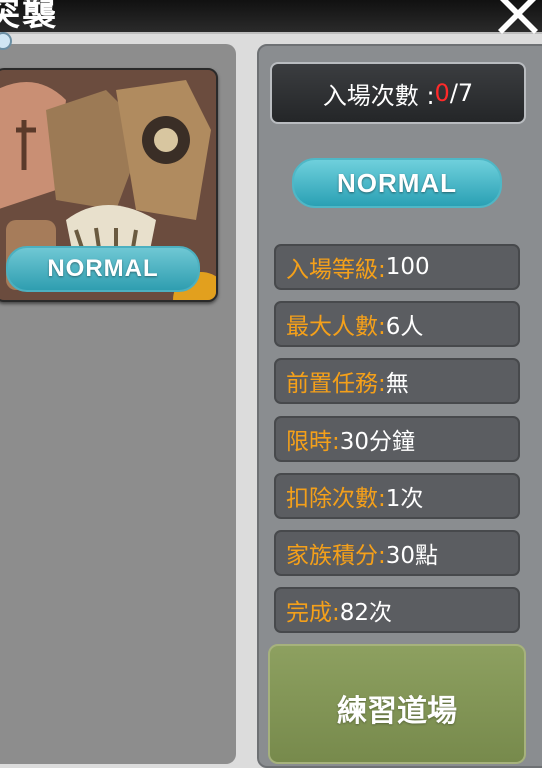 This screenshot has height=768, width=542. I want to click on info-value: 無, so click(397, 384).